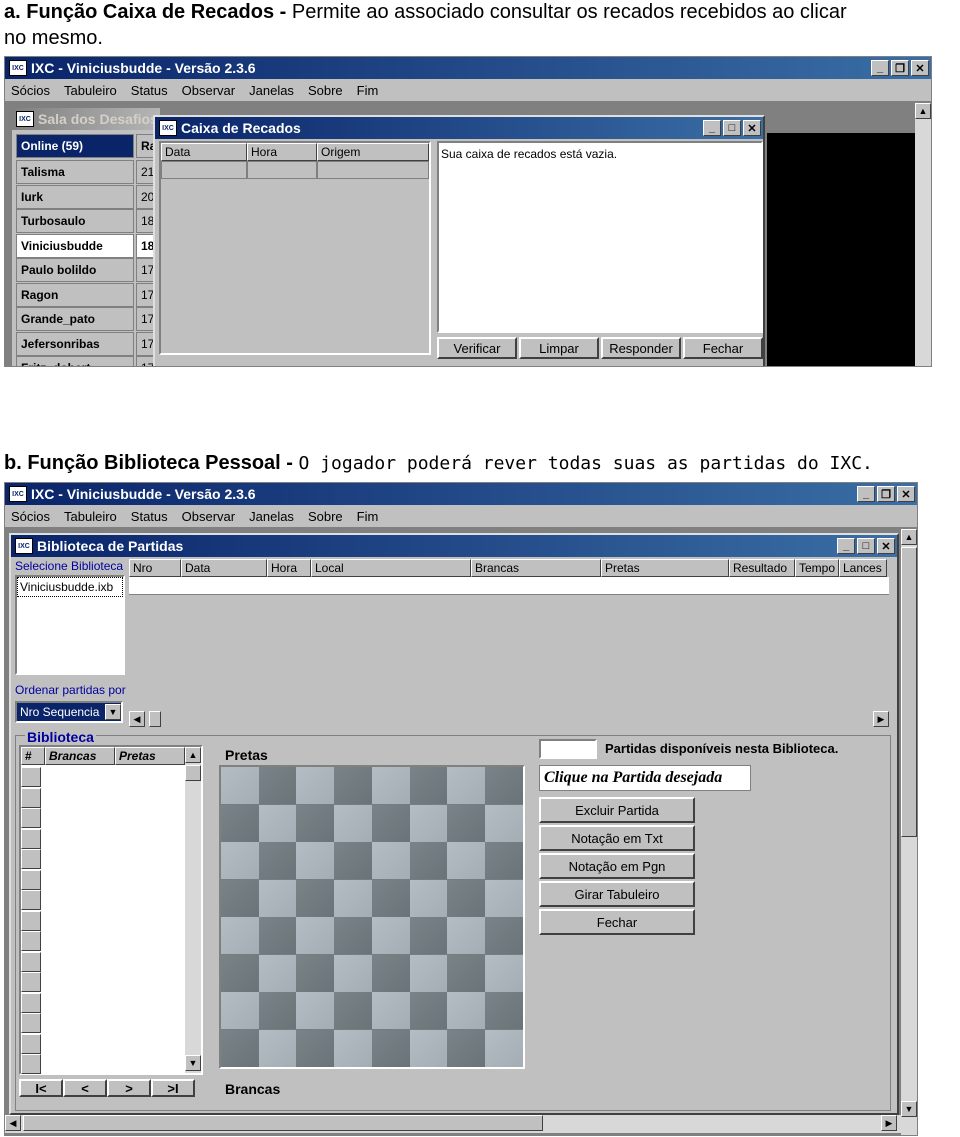 The image size is (960, 1137). What do you see at coordinates (600, 237) in the screenshot?
I see `message-textarea: Sua caixa de recados está vazia.` at bounding box center [600, 237].